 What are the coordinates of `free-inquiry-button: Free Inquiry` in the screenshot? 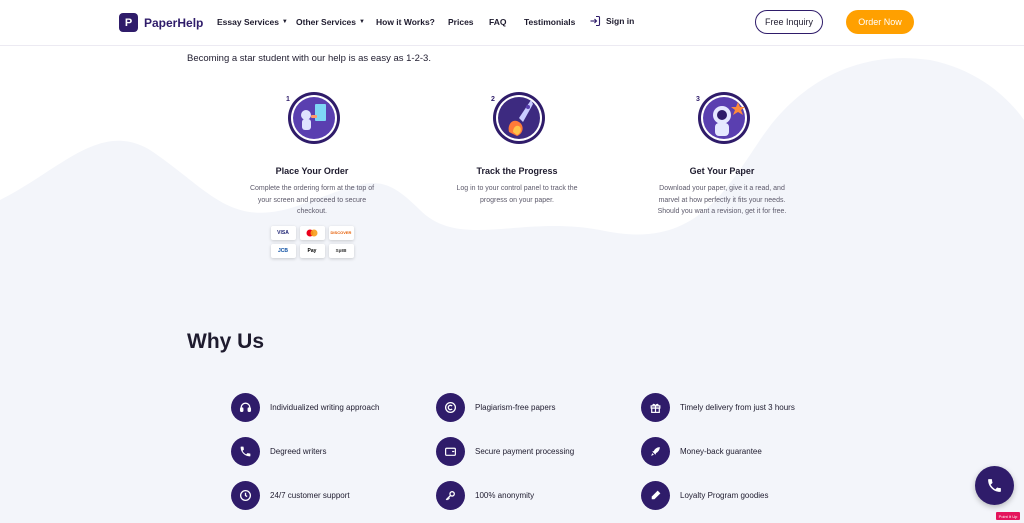 It's located at (789, 22).